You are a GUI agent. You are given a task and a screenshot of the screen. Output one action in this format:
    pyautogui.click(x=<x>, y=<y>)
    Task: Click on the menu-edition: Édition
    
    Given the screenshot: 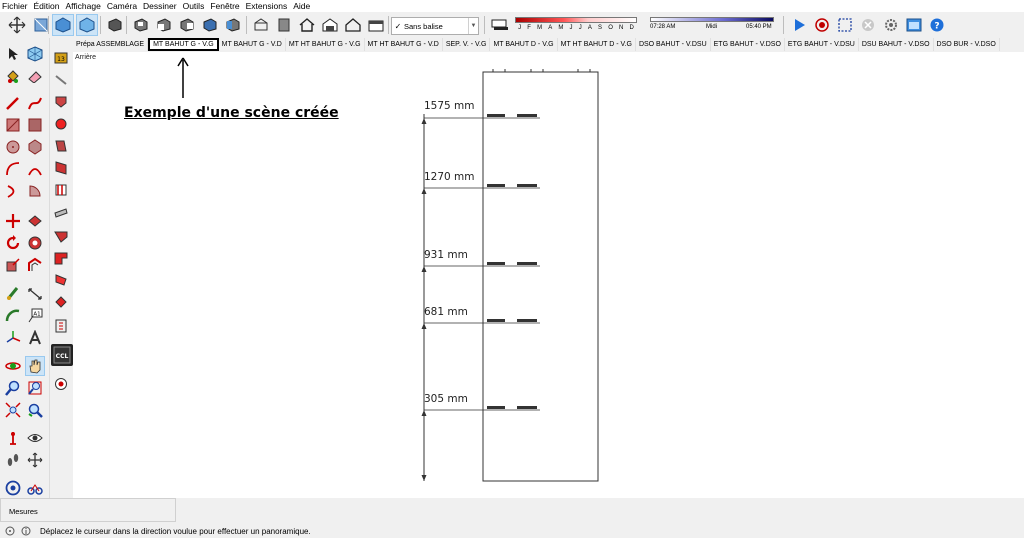 What is the action you would take?
    pyautogui.click(x=47, y=6)
    